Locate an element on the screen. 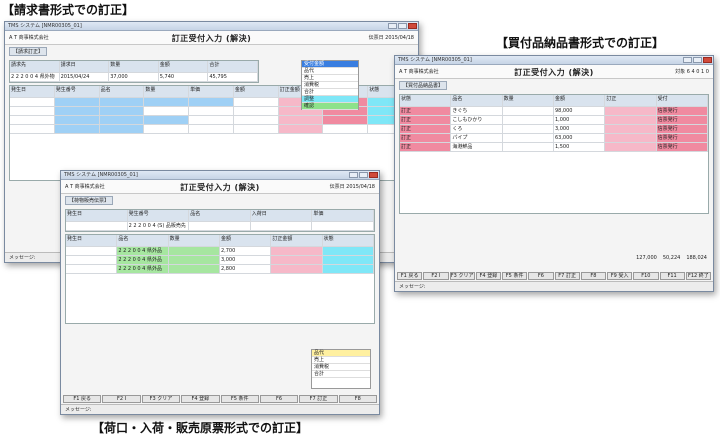 The image size is (720, 436). caption-loading: 【荷口・入荷・販売原票形式での訂正】 is located at coordinates (200, 428).